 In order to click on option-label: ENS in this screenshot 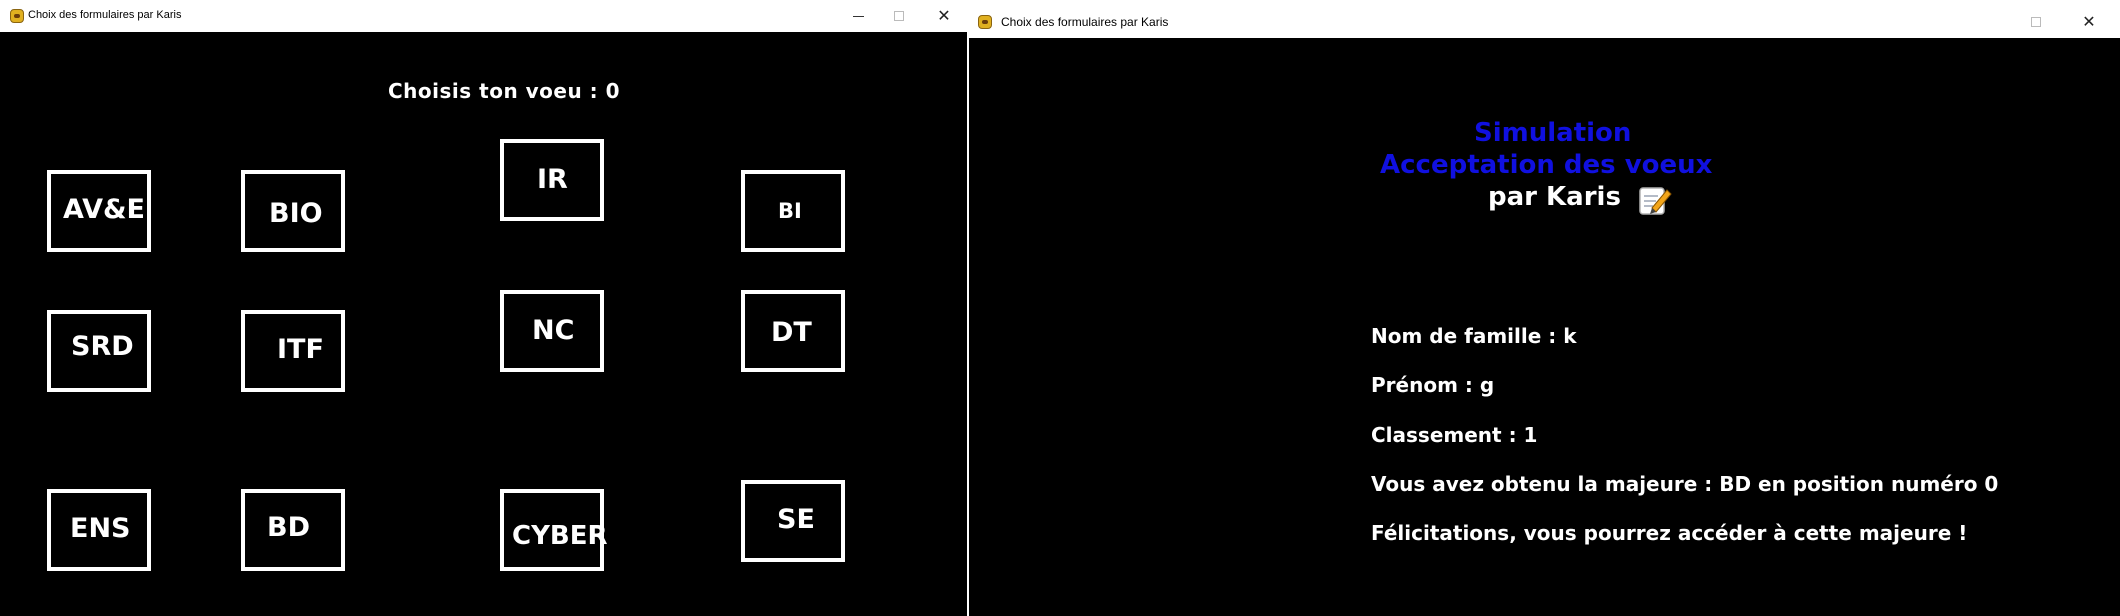, I will do `click(100, 528)`.